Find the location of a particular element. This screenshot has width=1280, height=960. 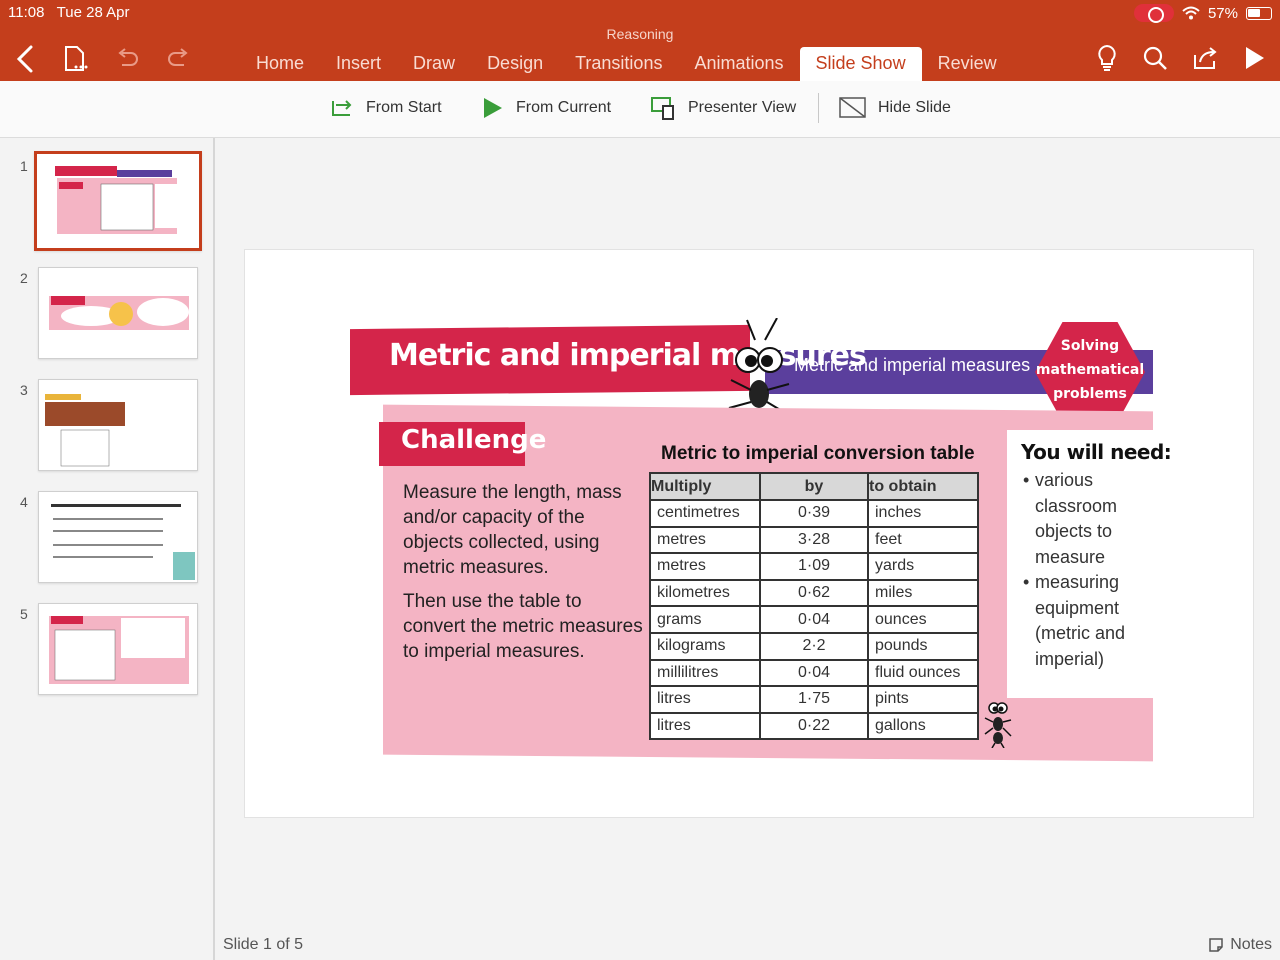

table-row: litres 1·75 pints is located at coordinates (814, 699).